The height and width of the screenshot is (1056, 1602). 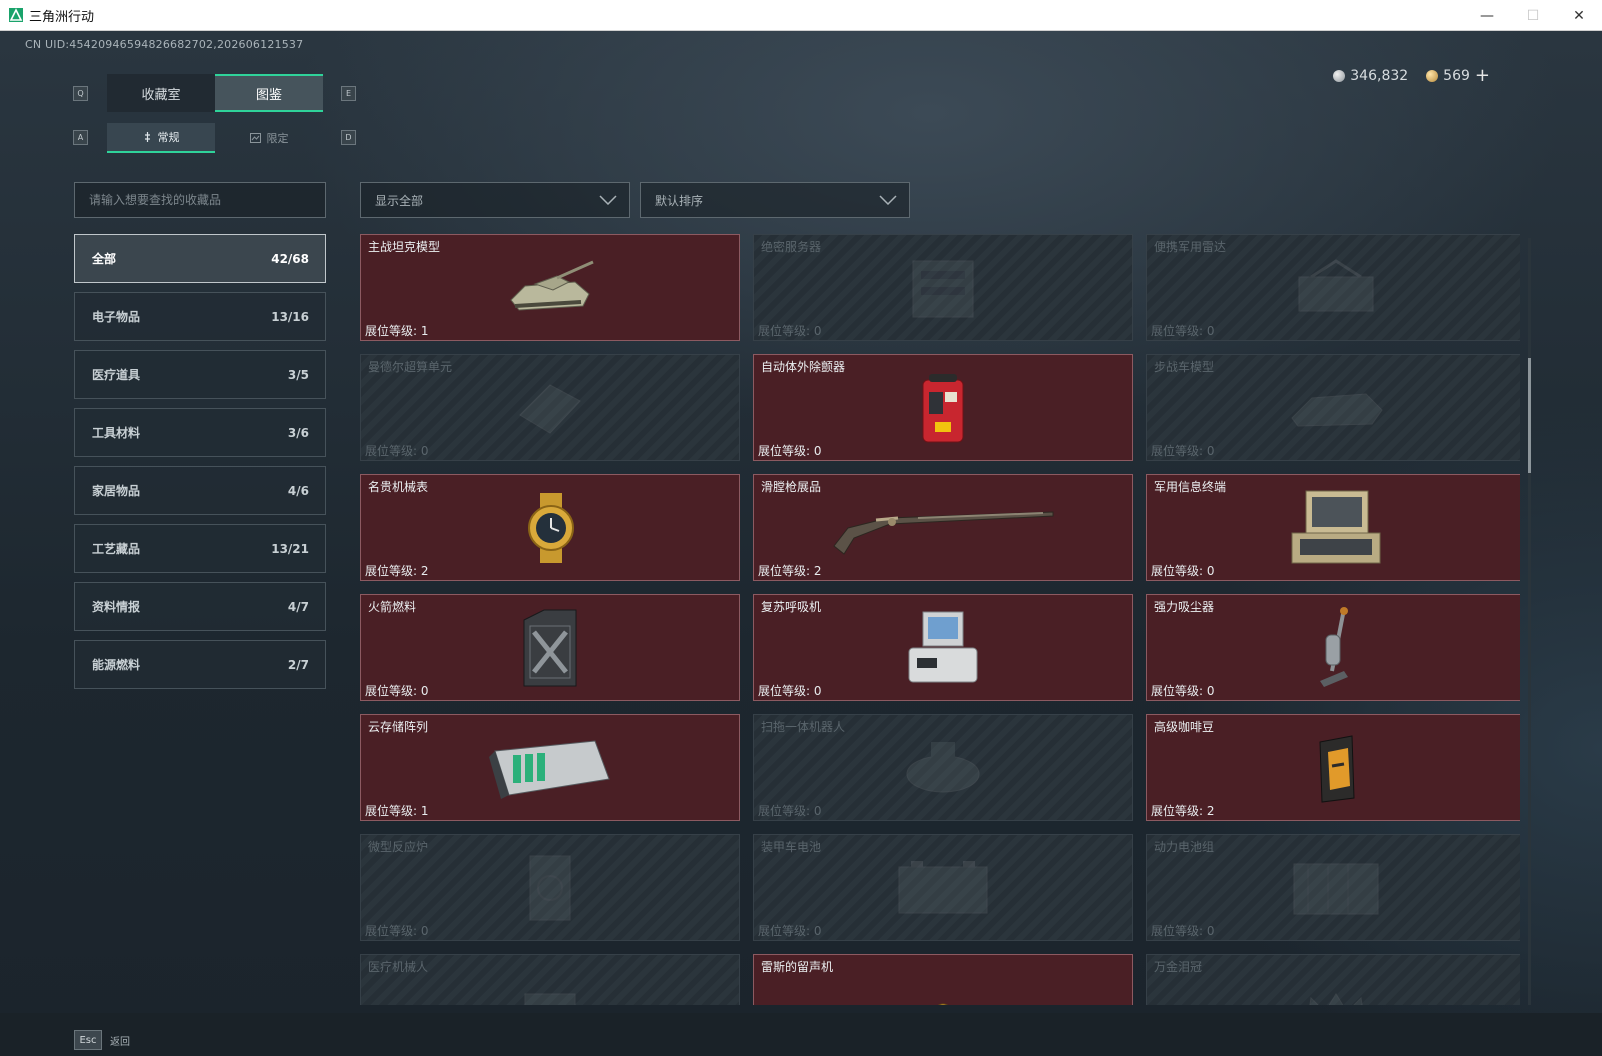 What do you see at coordinates (1336, 290) in the screenshot?
I see `radar-icon` at bounding box center [1336, 290].